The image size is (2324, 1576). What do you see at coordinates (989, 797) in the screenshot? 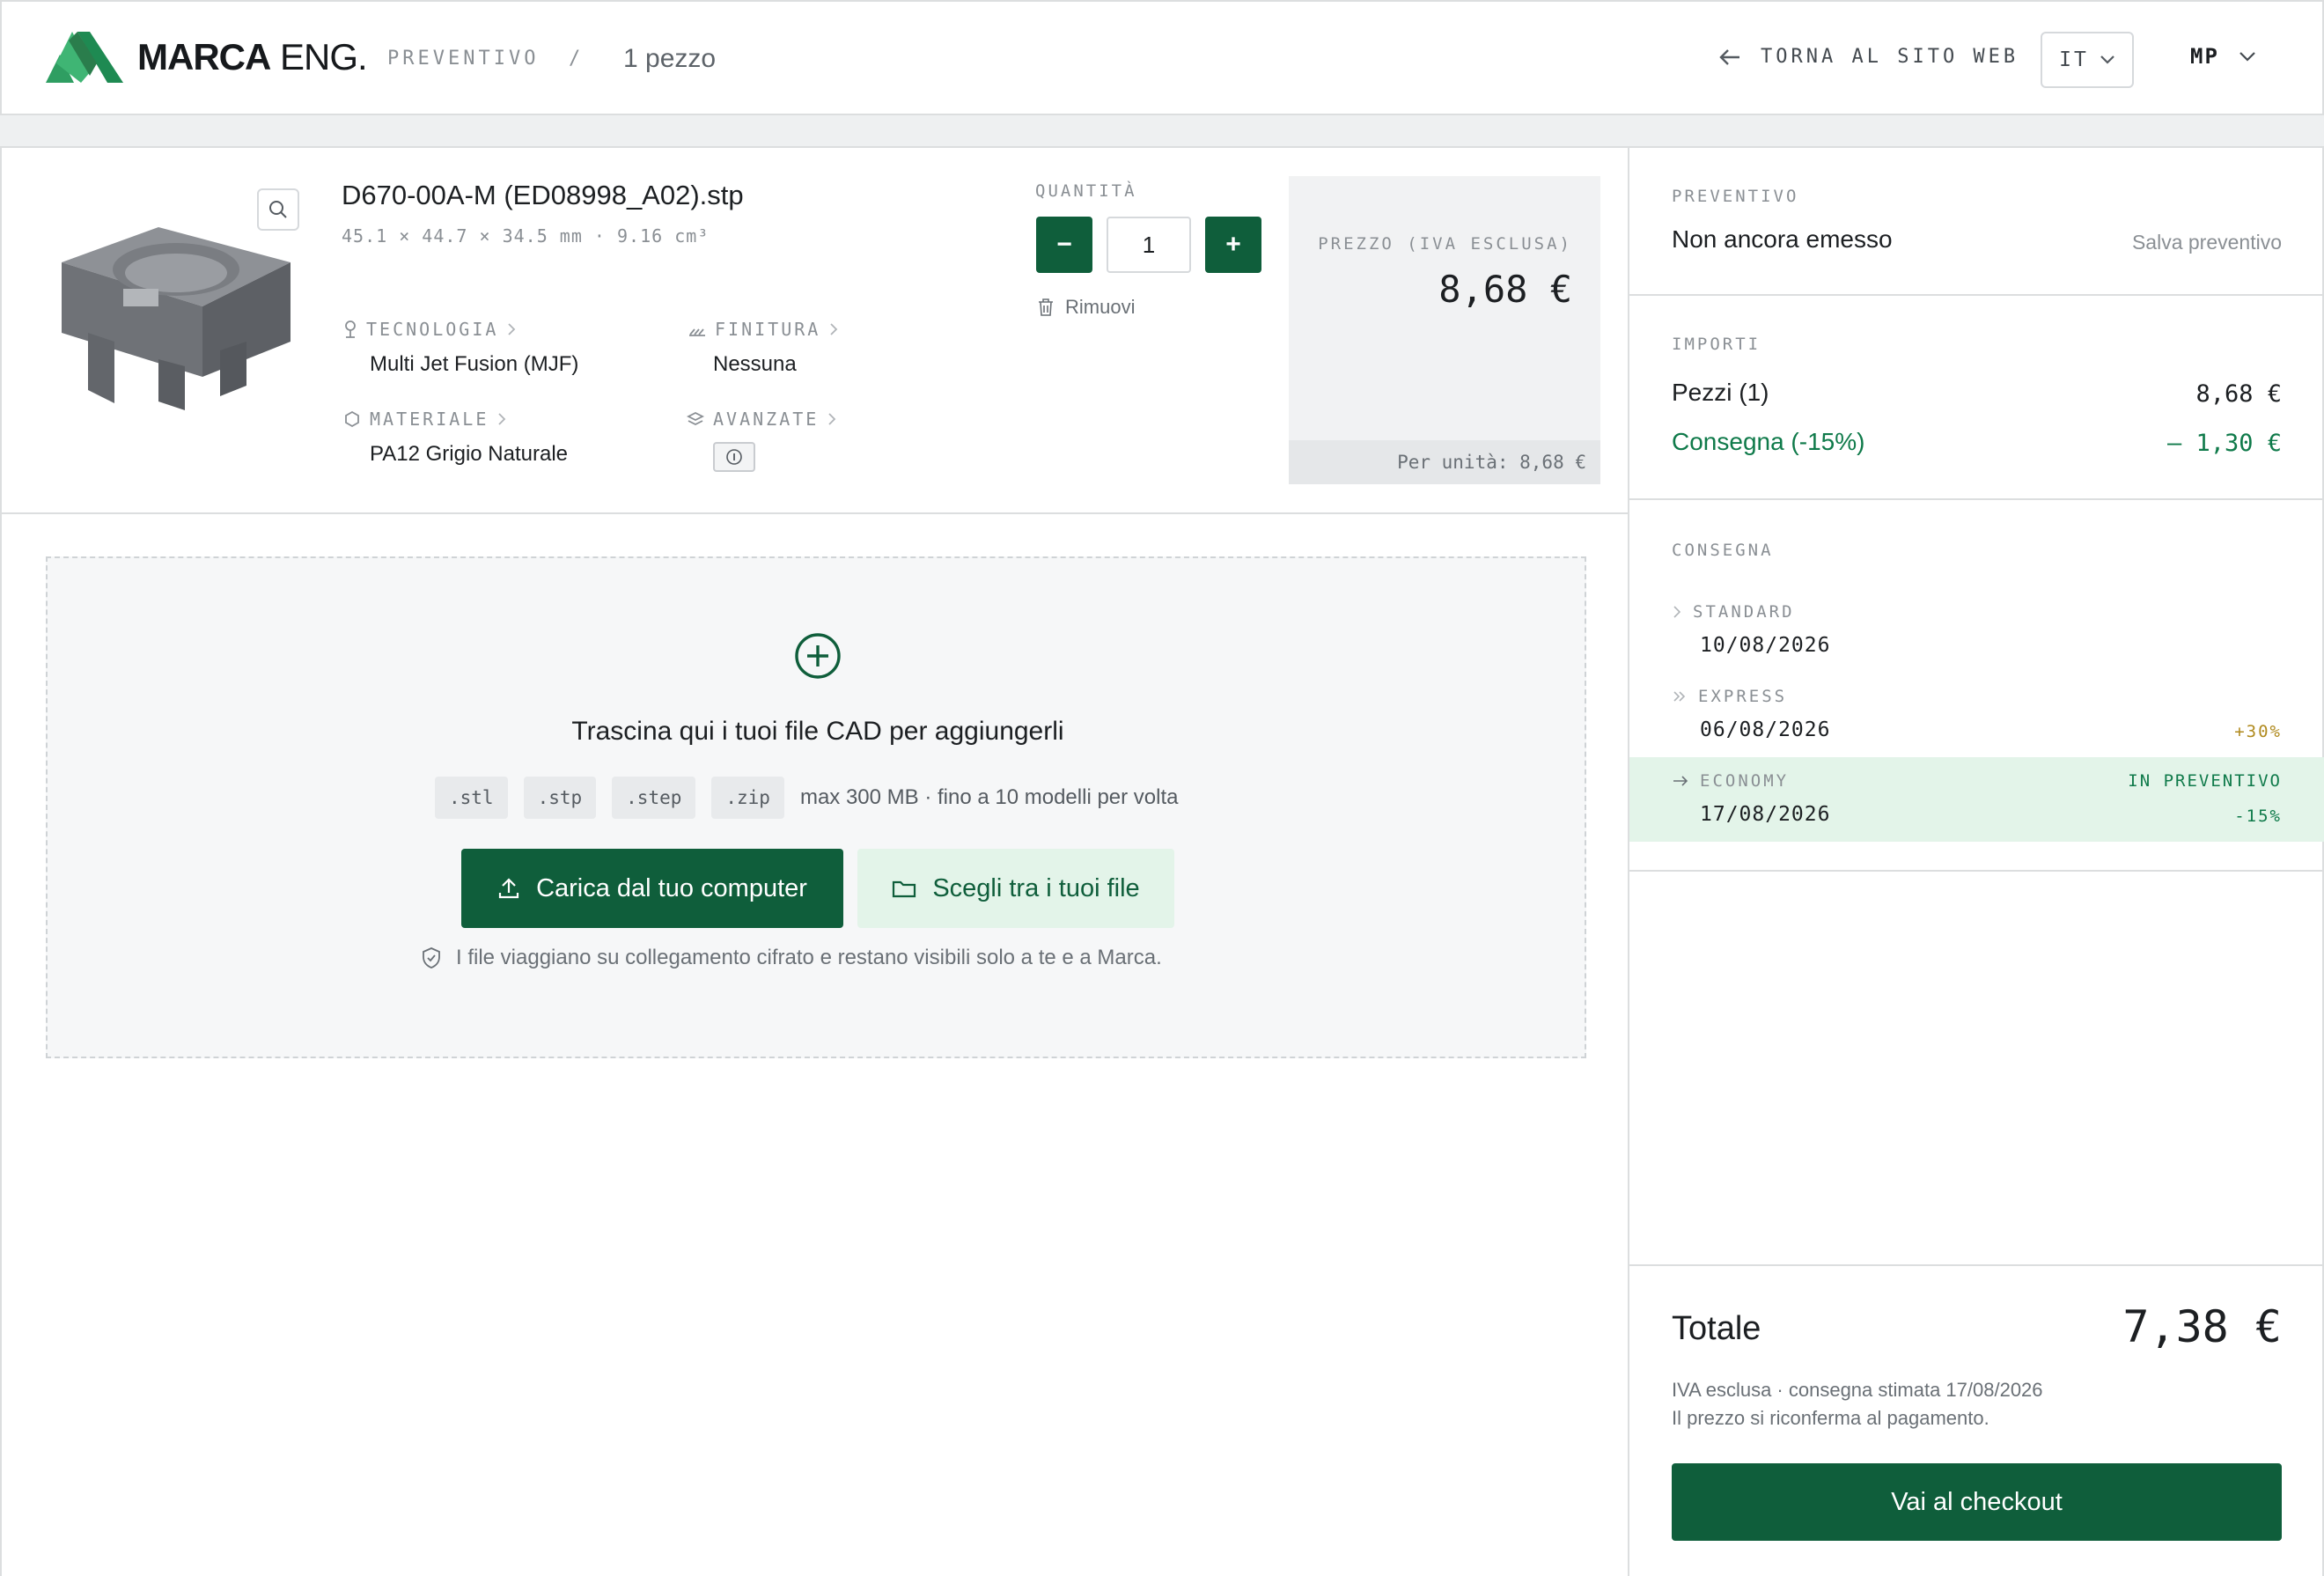
I see `upload-limit-note: max 300 MB · fino a 10 modelli per volta` at bounding box center [989, 797].